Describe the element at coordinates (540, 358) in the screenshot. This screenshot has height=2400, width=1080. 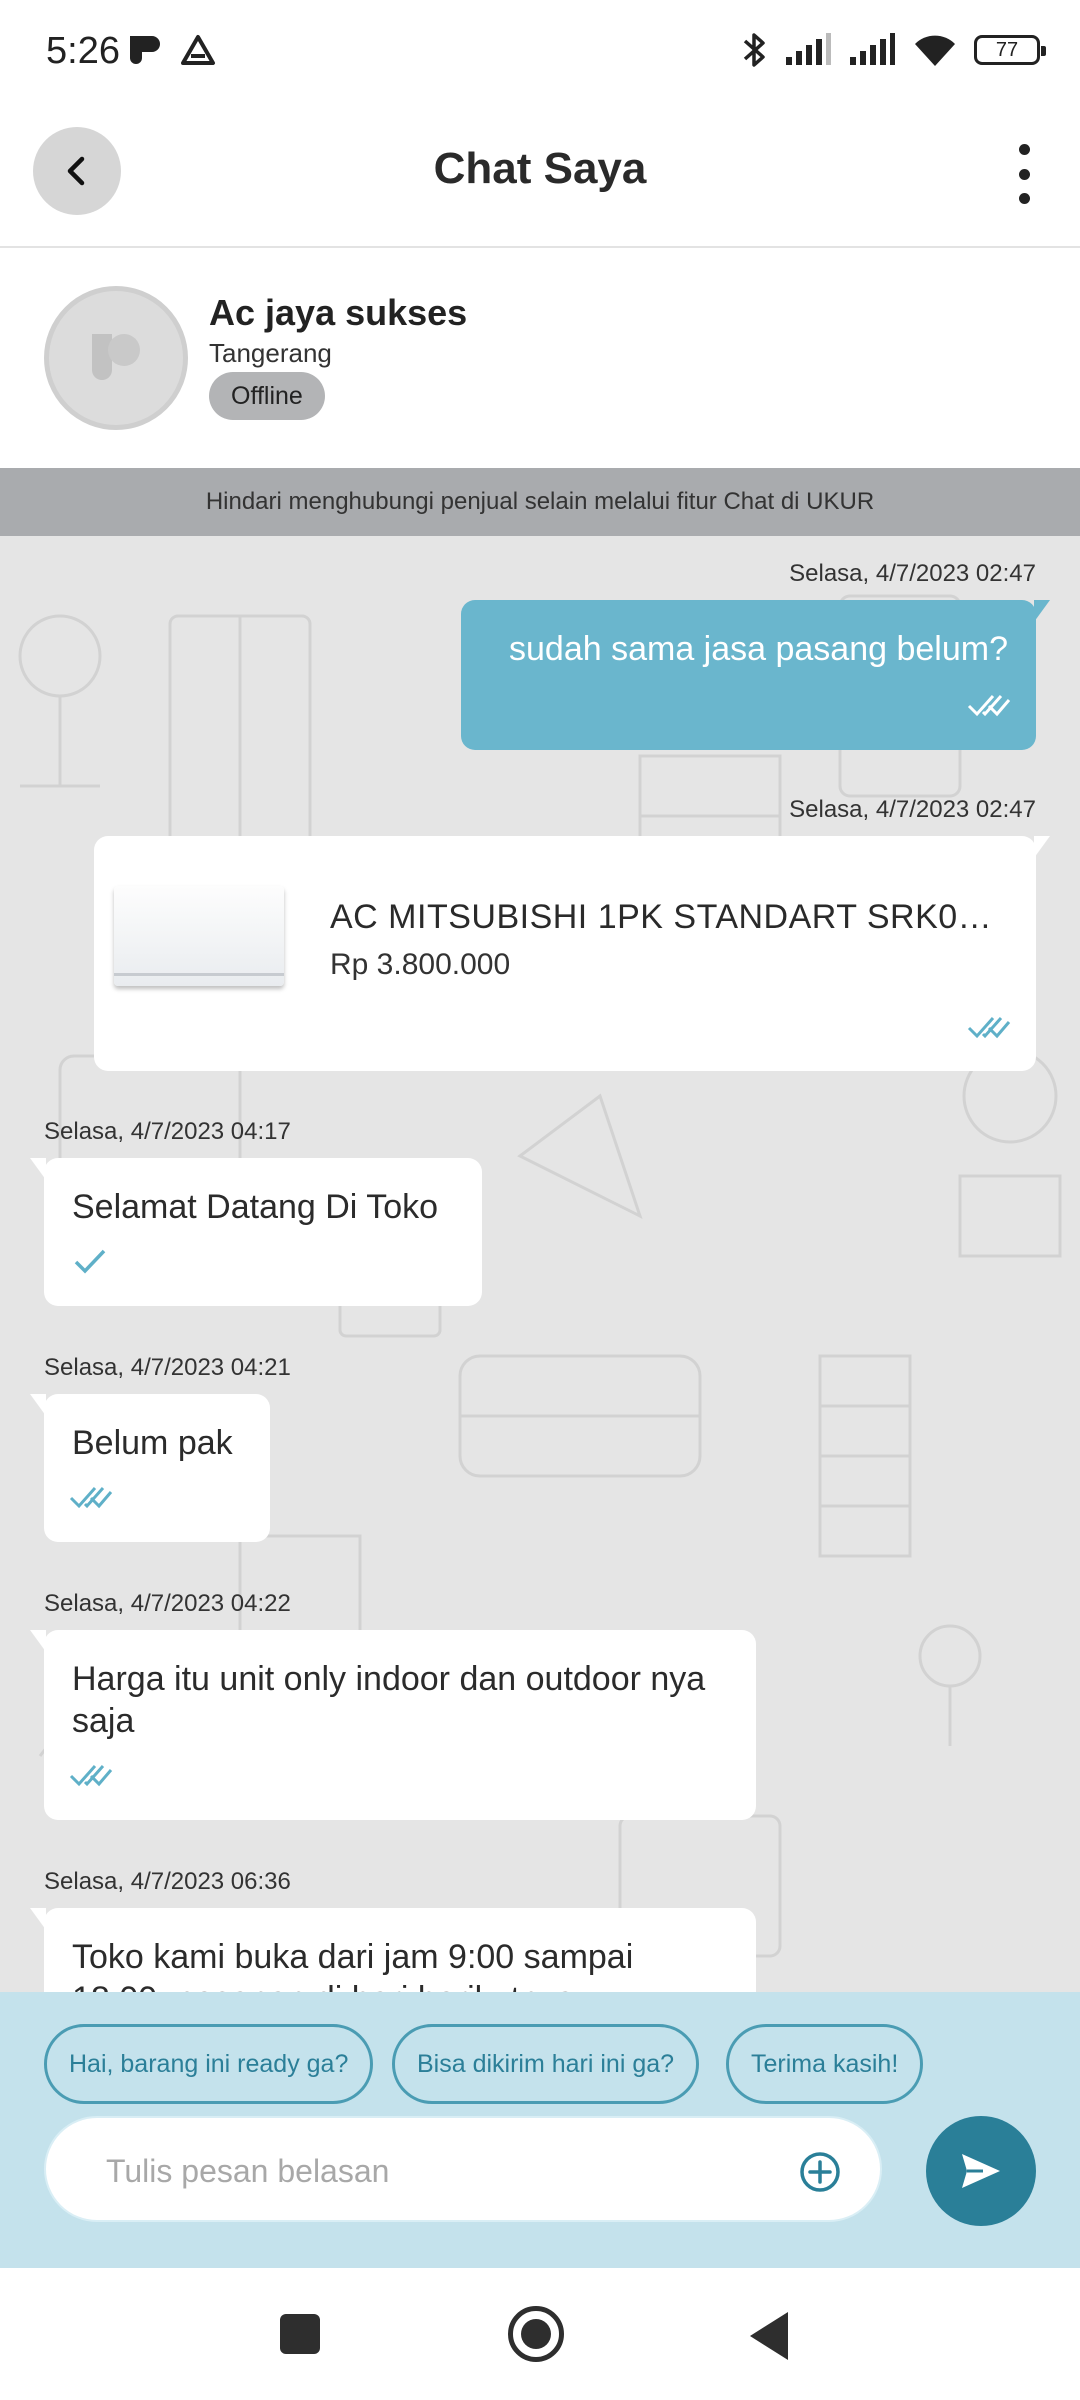
I see `seller-header: Ac jaya sukses Tangerang Offline` at that location.